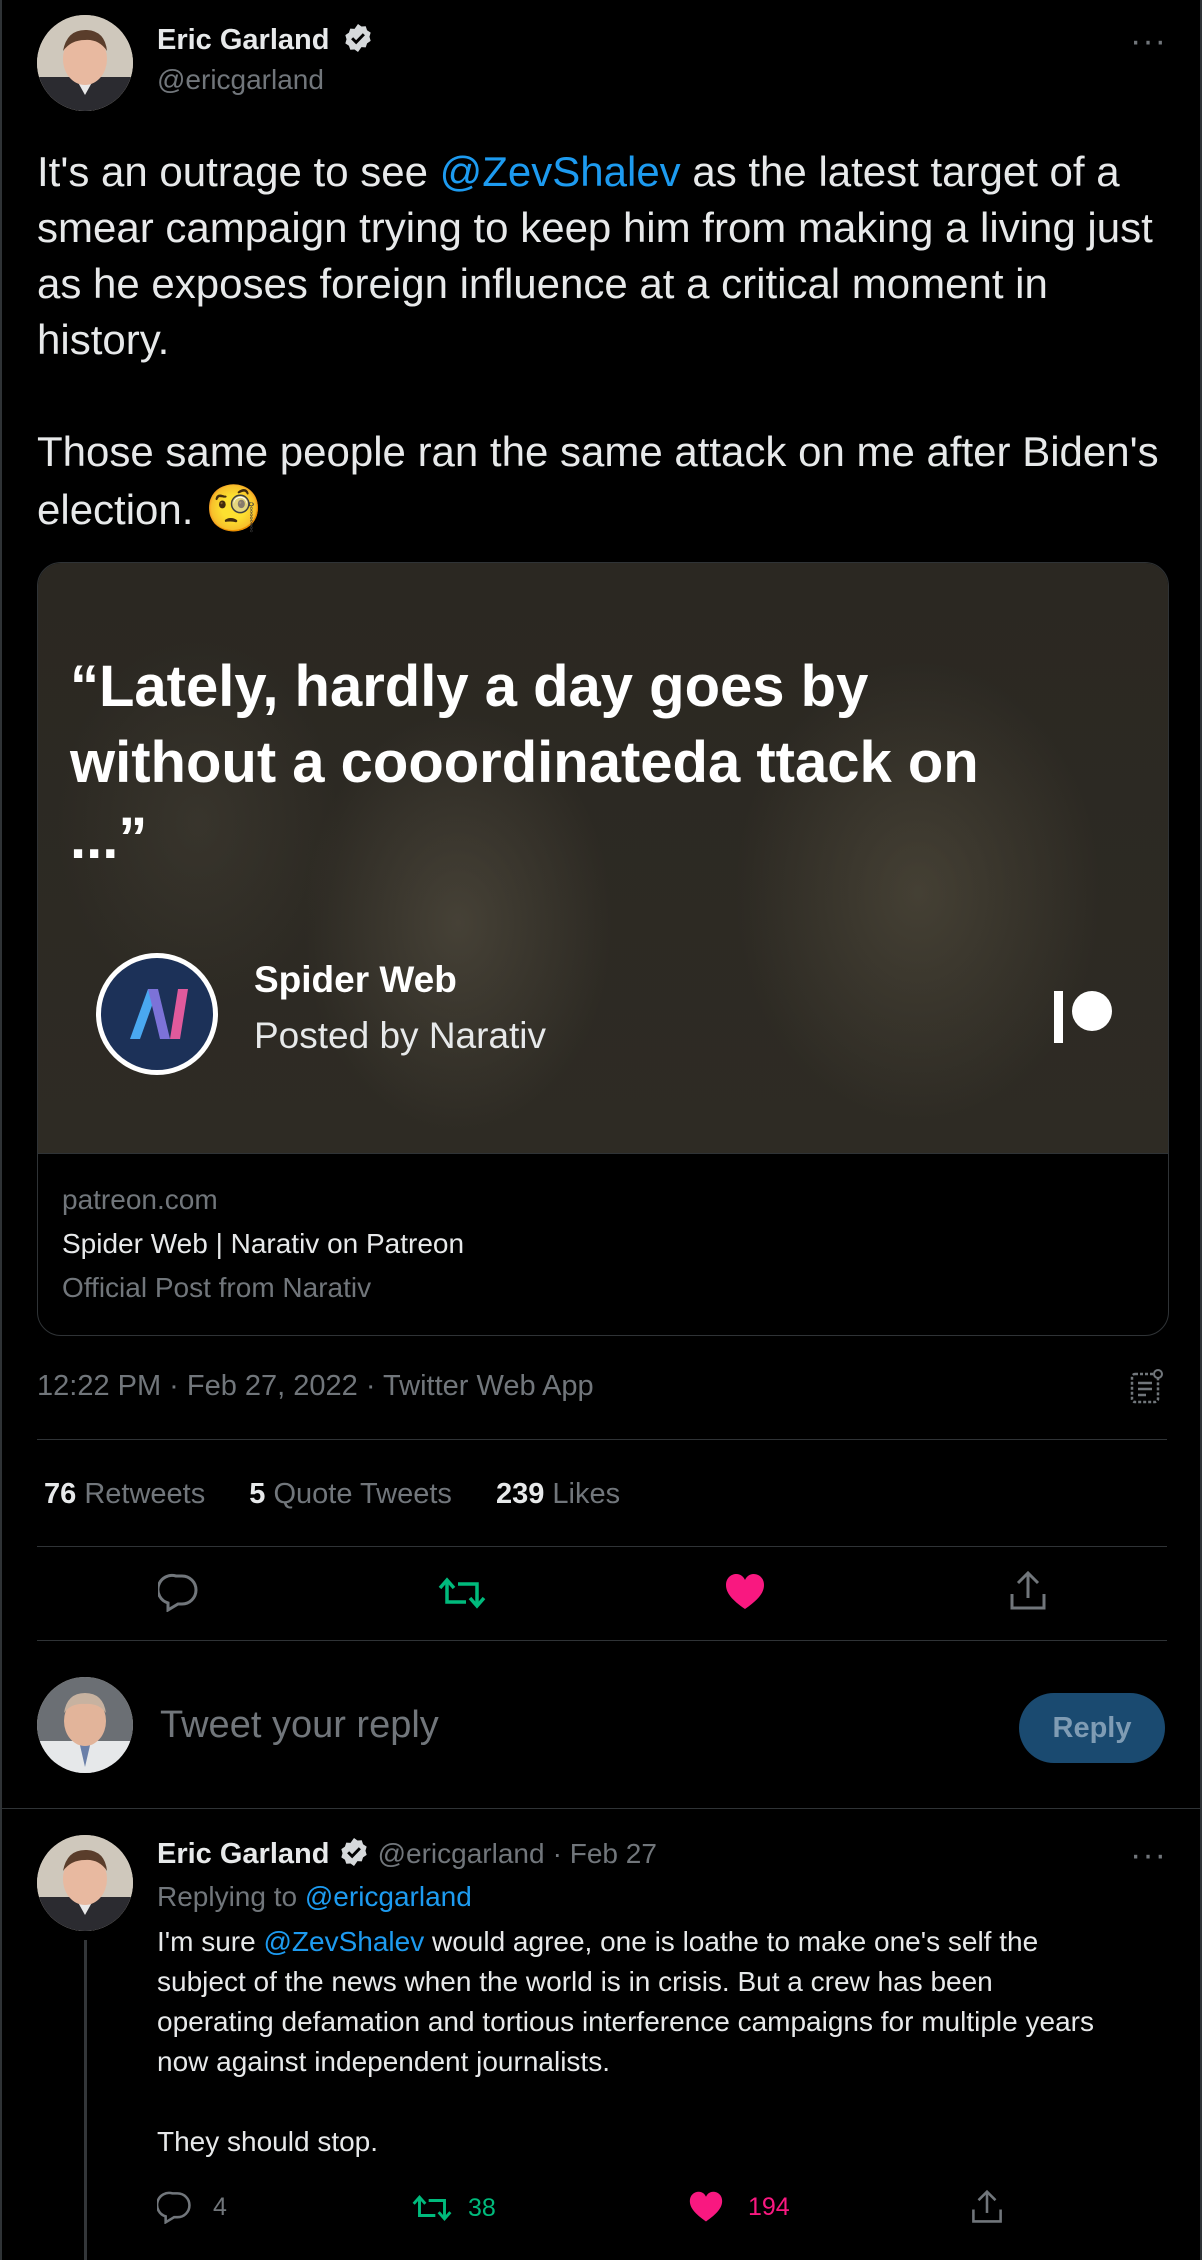 This screenshot has width=1202, height=2260. Describe the element at coordinates (520, 1494) in the screenshot. I see `likes-count: 239` at that location.